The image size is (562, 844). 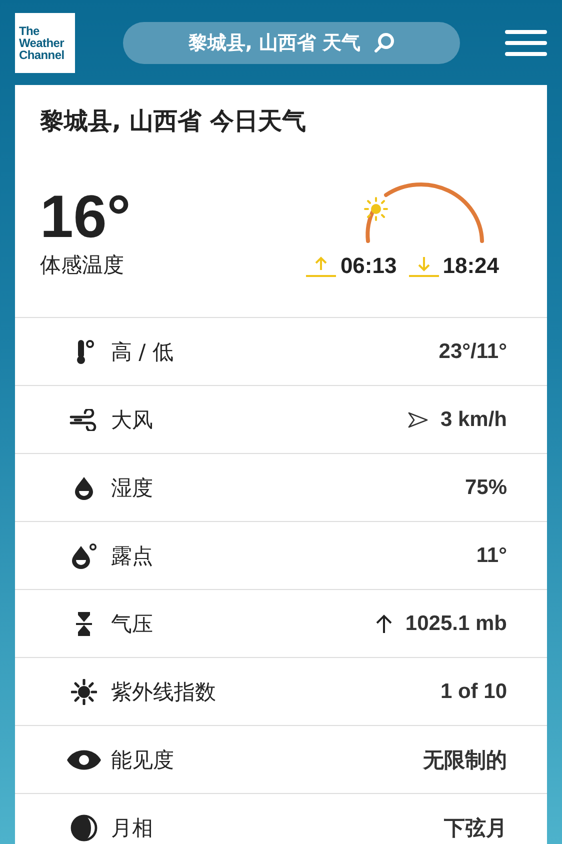 I want to click on detail-value: 3 km/h, so click(x=473, y=420).